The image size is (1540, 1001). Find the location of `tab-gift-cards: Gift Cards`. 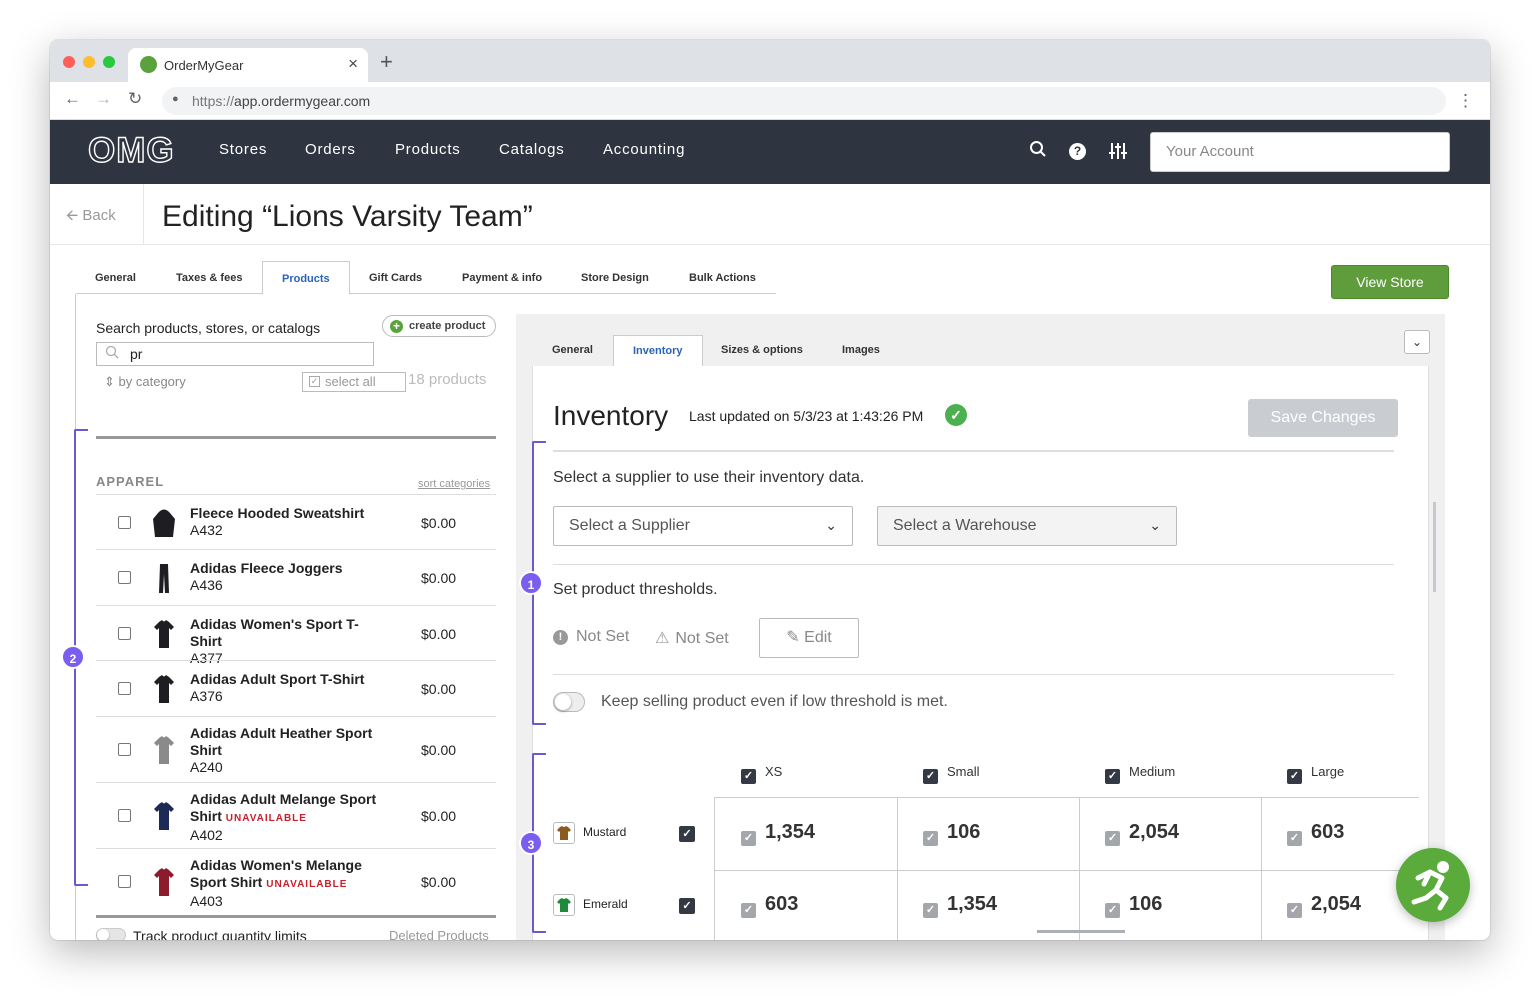

tab-gift-cards: Gift Cards is located at coordinates (395, 278).